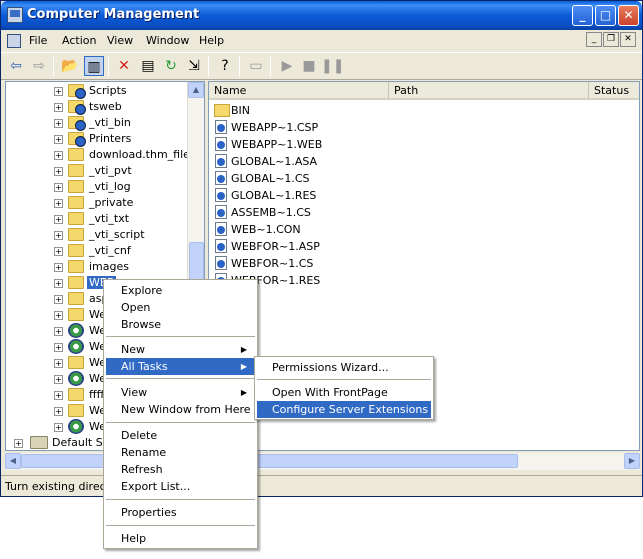 This screenshot has height=559, width=643. What do you see at coordinates (79, 40) in the screenshot?
I see `menu-action: Action` at bounding box center [79, 40].